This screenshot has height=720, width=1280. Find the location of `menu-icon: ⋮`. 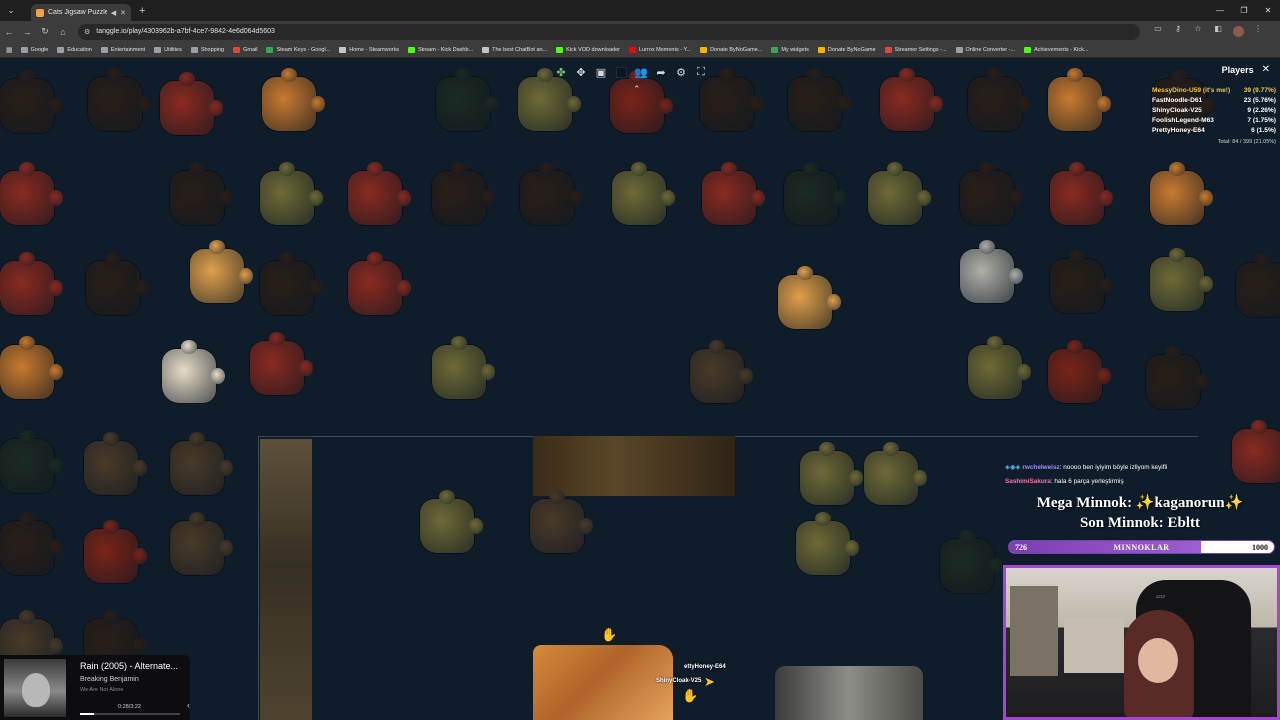

menu-icon: ⋮ is located at coordinates (1258, 31).